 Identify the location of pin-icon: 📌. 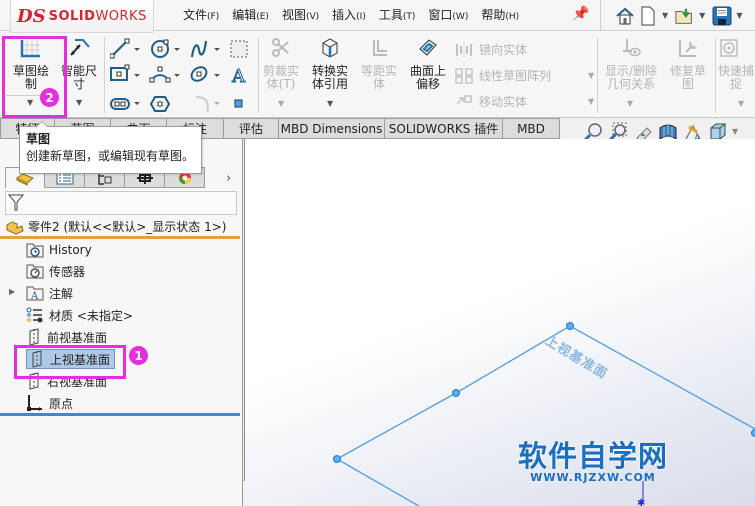
(580, 14).